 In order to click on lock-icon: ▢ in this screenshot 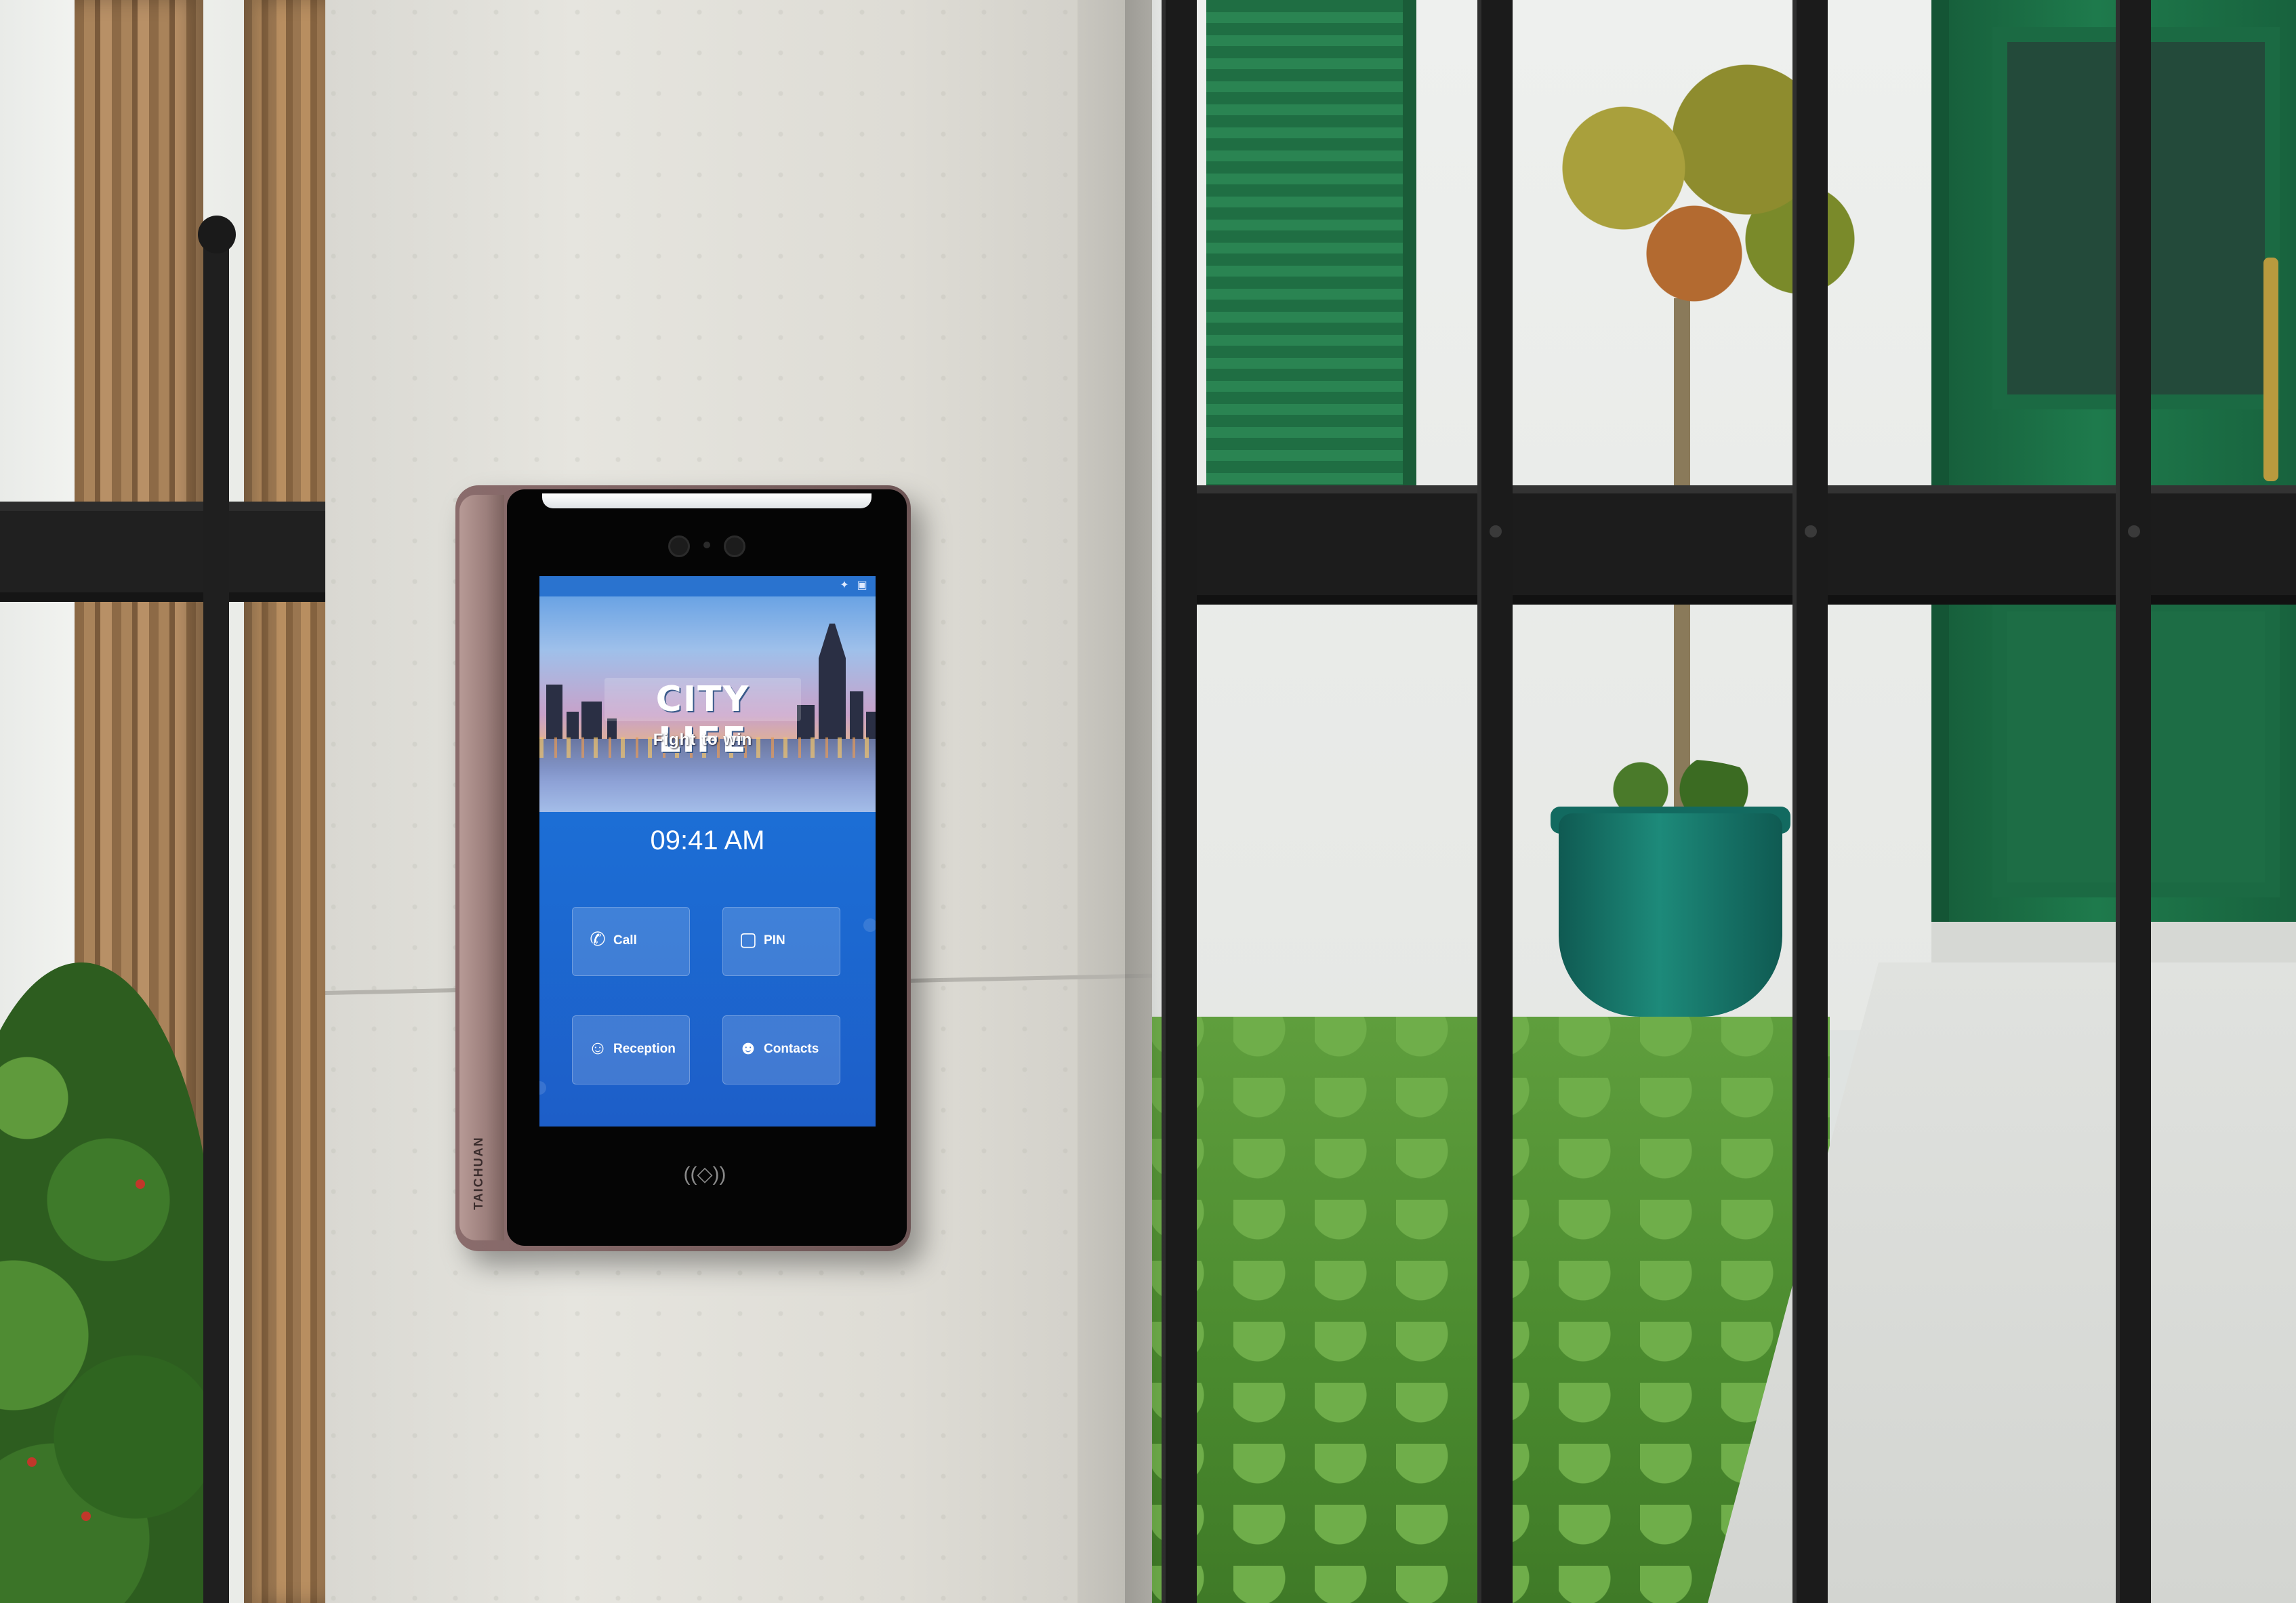, I will do `click(748, 939)`.